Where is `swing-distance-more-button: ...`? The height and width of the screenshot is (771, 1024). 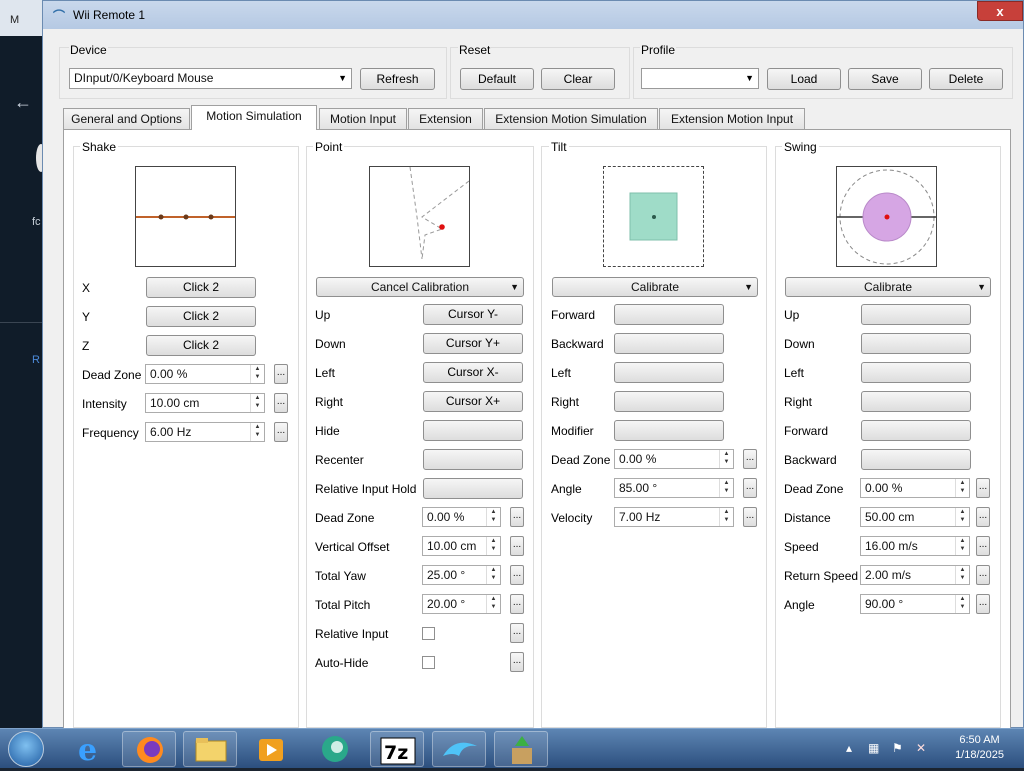 swing-distance-more-button: ... is located at coordinates (983, 517).